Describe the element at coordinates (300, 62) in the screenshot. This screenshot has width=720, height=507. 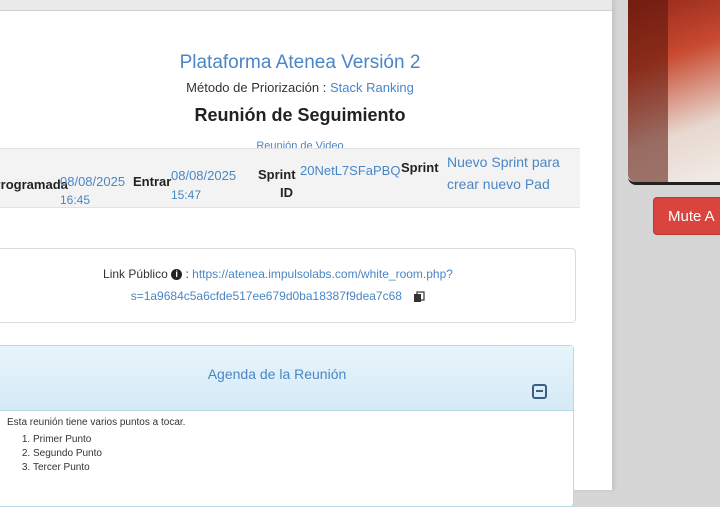
I see `platform-title: Plataforma Atenea Versión 2` at that location.